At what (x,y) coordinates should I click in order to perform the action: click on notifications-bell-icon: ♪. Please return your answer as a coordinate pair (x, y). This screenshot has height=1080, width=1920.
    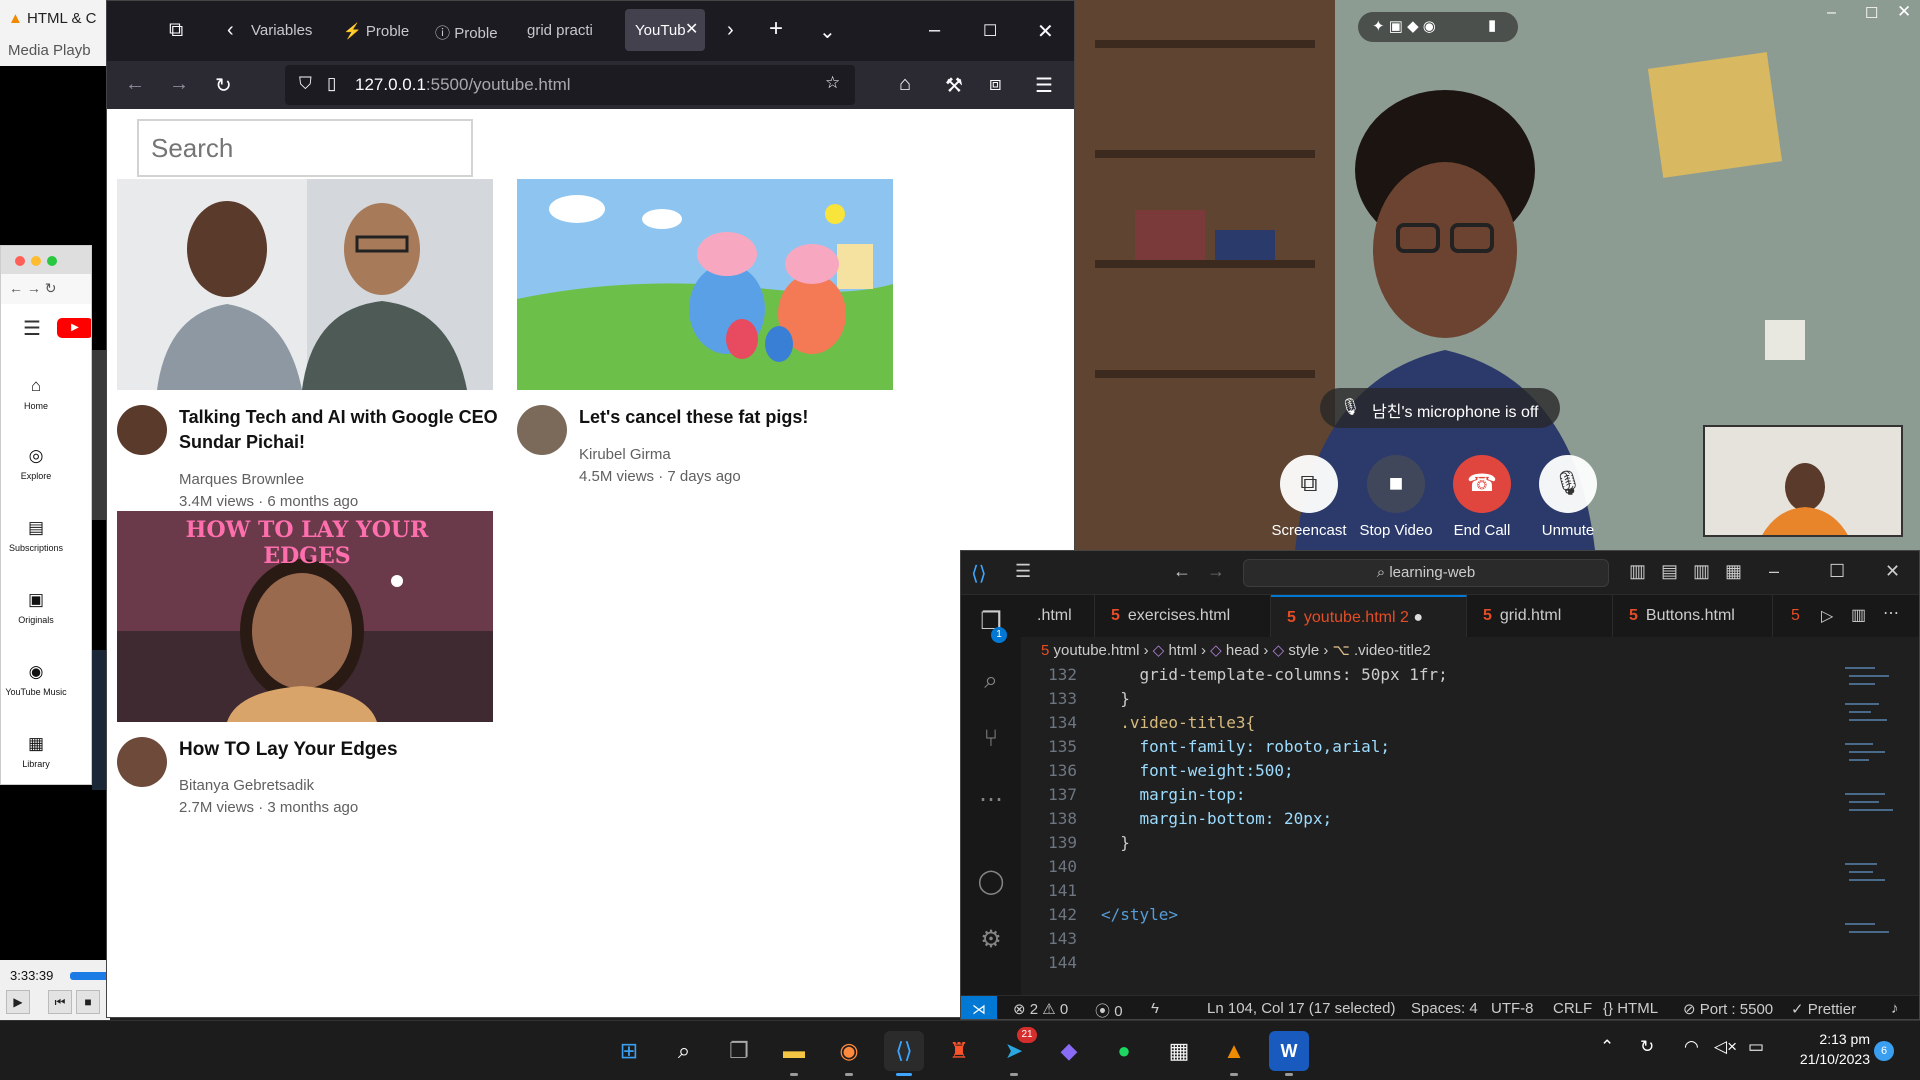
    Looking at the image, I should click on (1895, 1008).